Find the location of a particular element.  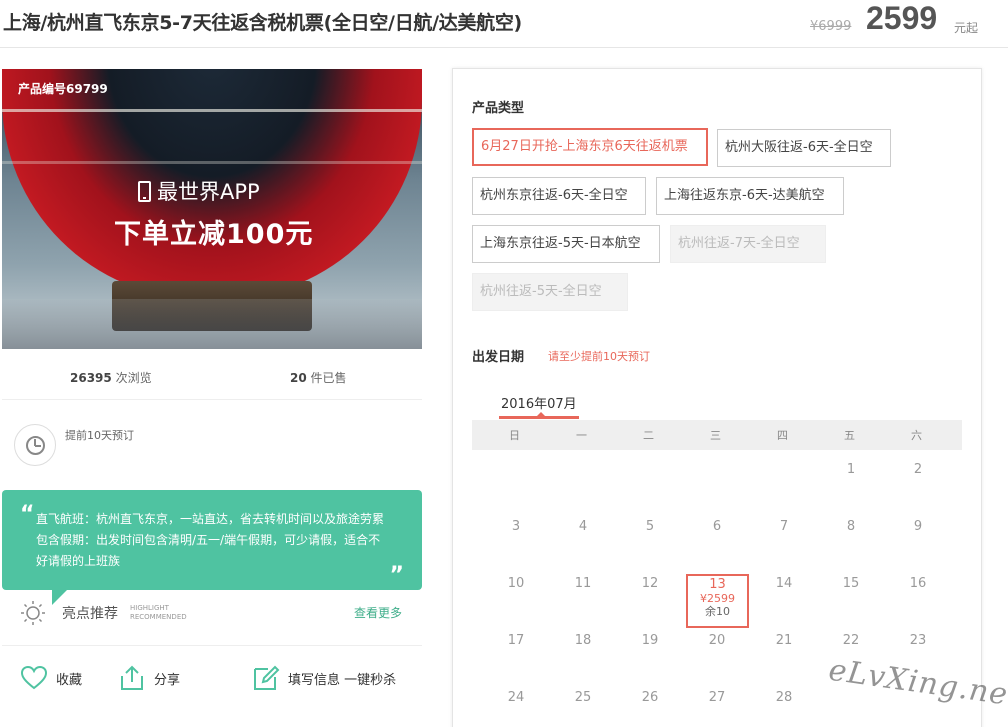

share-button: 分享 is located at coordinates (149, 678).